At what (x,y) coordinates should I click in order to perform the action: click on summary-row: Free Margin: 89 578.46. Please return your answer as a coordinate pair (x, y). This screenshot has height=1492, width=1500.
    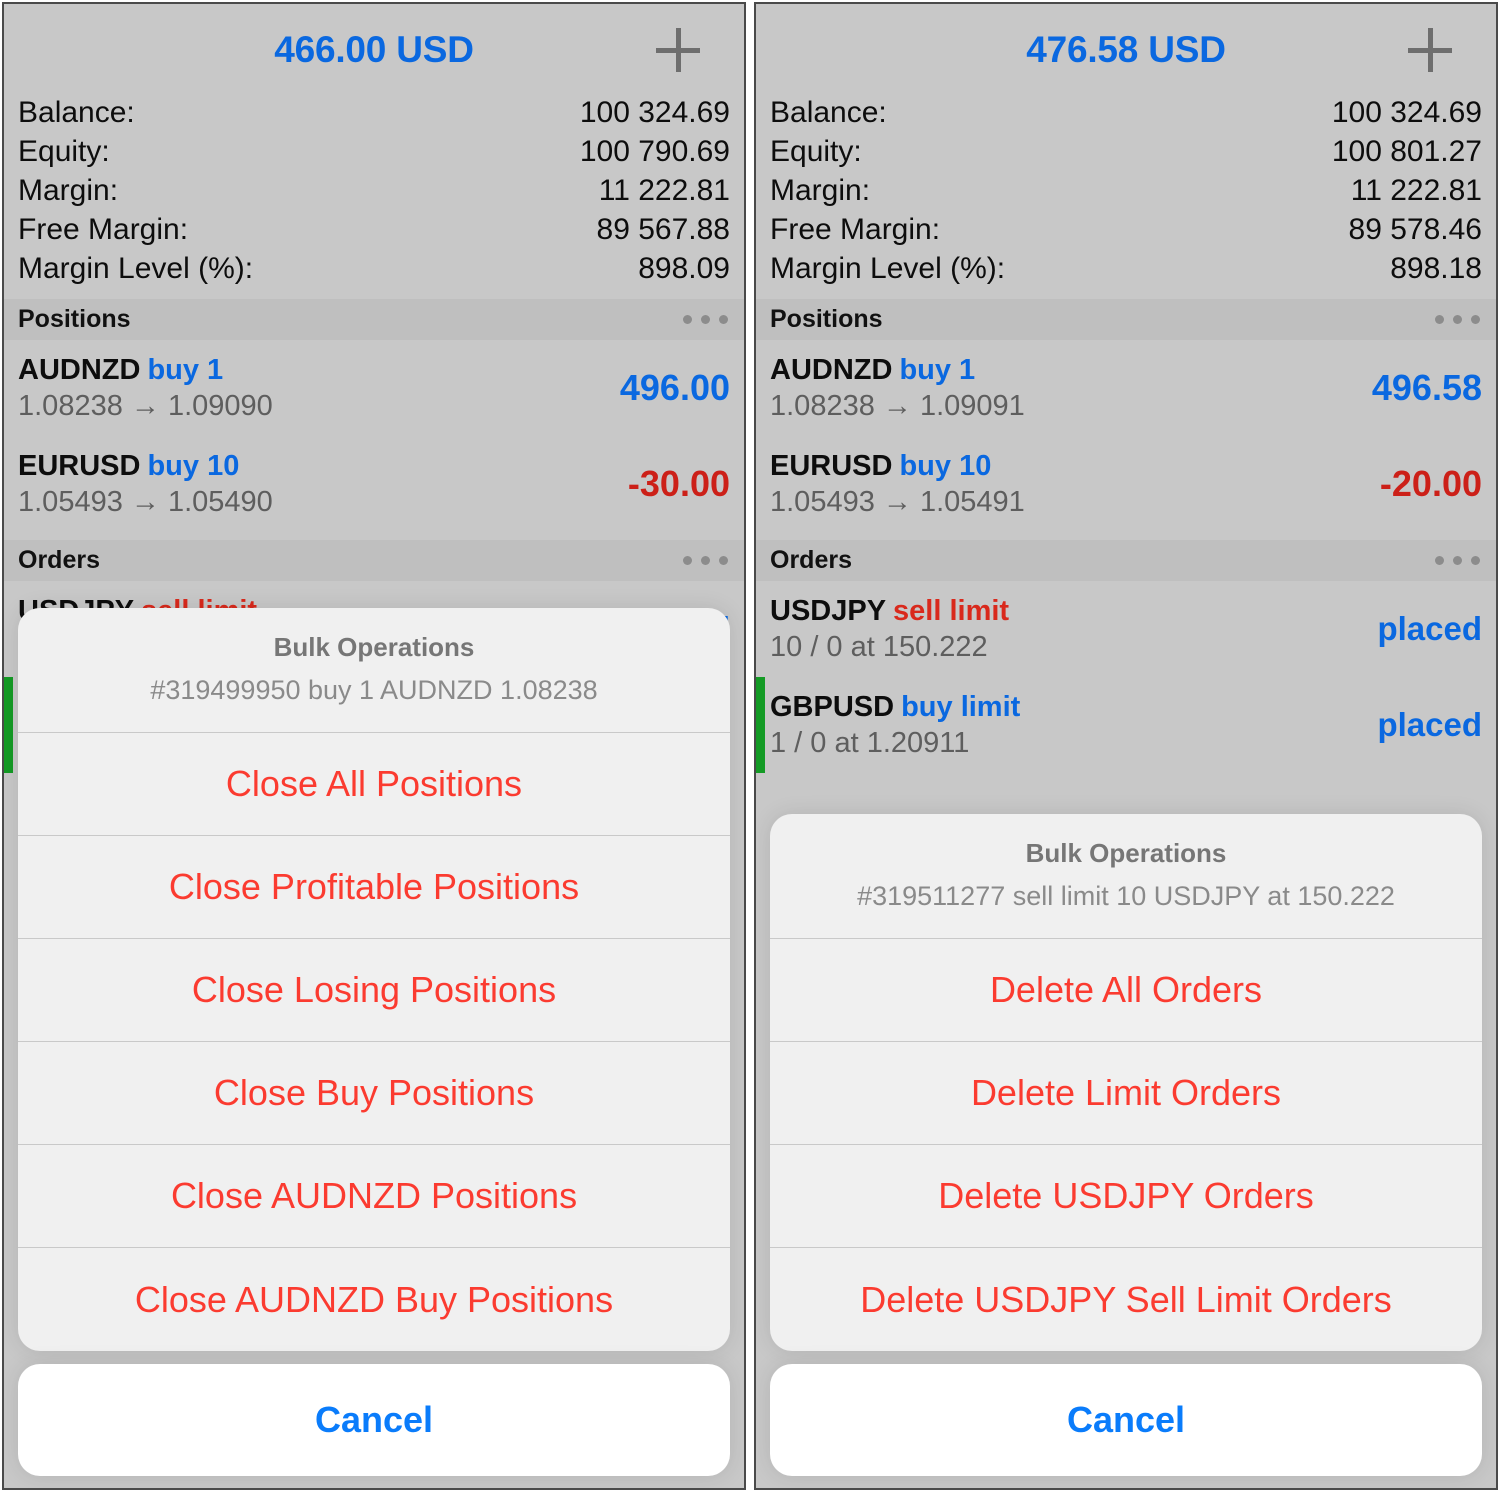
    Looking at the image, I should click on (1126, 232).